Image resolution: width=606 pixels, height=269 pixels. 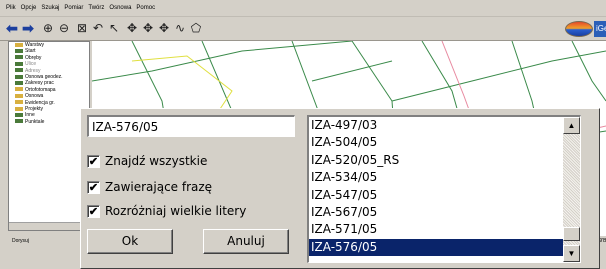 What do you see at coordinates (50, 8) in the screenshot?
I see `menu-item: Szukaj` at bounding box center [50, 8].